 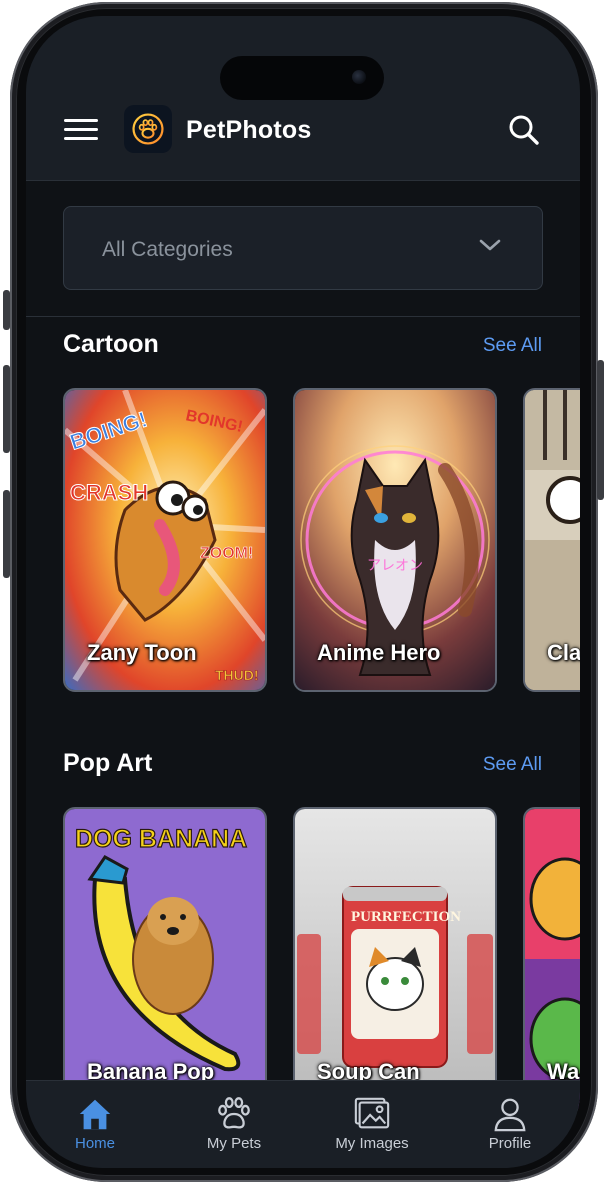 I want to click on dynamic-island, so click(x=302, y=78).